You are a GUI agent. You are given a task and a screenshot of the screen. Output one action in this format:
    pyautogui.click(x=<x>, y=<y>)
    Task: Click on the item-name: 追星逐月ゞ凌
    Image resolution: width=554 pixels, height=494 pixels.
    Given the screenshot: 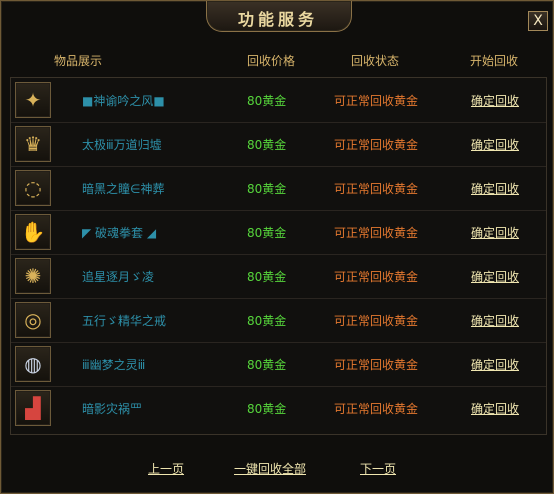 What is the action you would take?
    pyautogui.click(x=118, y=277)
    